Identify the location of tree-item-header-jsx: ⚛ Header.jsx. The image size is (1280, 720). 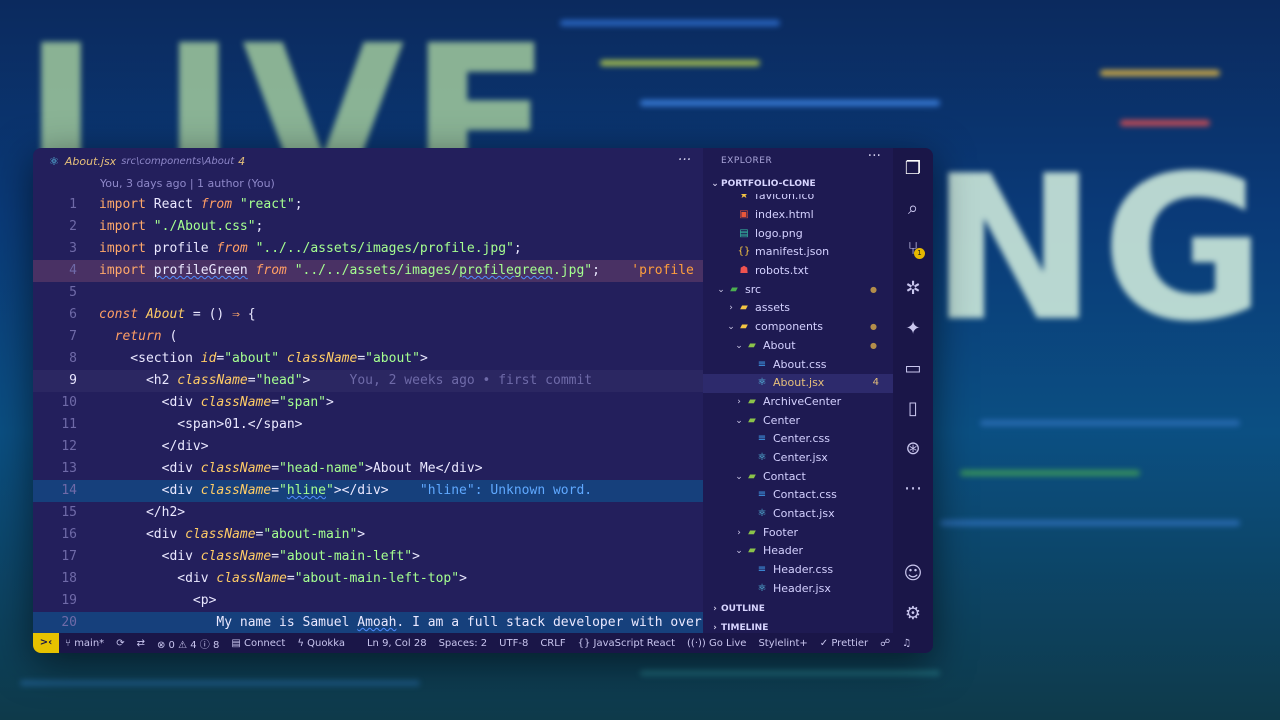
(798, 589).